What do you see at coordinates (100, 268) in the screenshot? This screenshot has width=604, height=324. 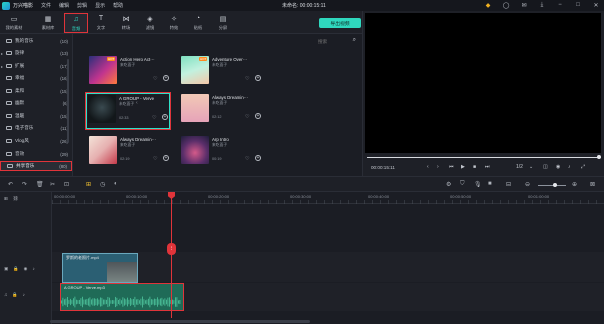 I see `video-clip: 罗斯的老照片.mp4` at bounding box center [100, 268].